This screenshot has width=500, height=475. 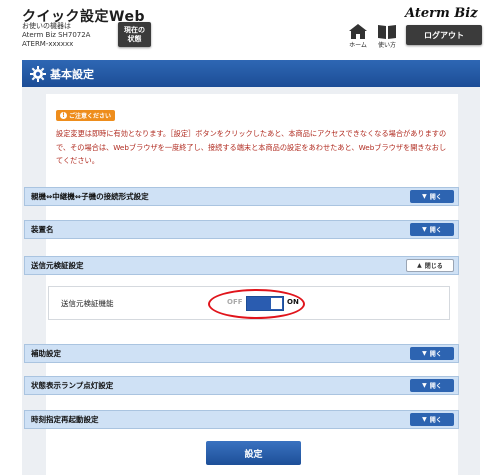 What do you see at coordinates (441, 13) in the screenshot?
I see `brand-logo: Aterm Biz` at bounding box center [441, 13].